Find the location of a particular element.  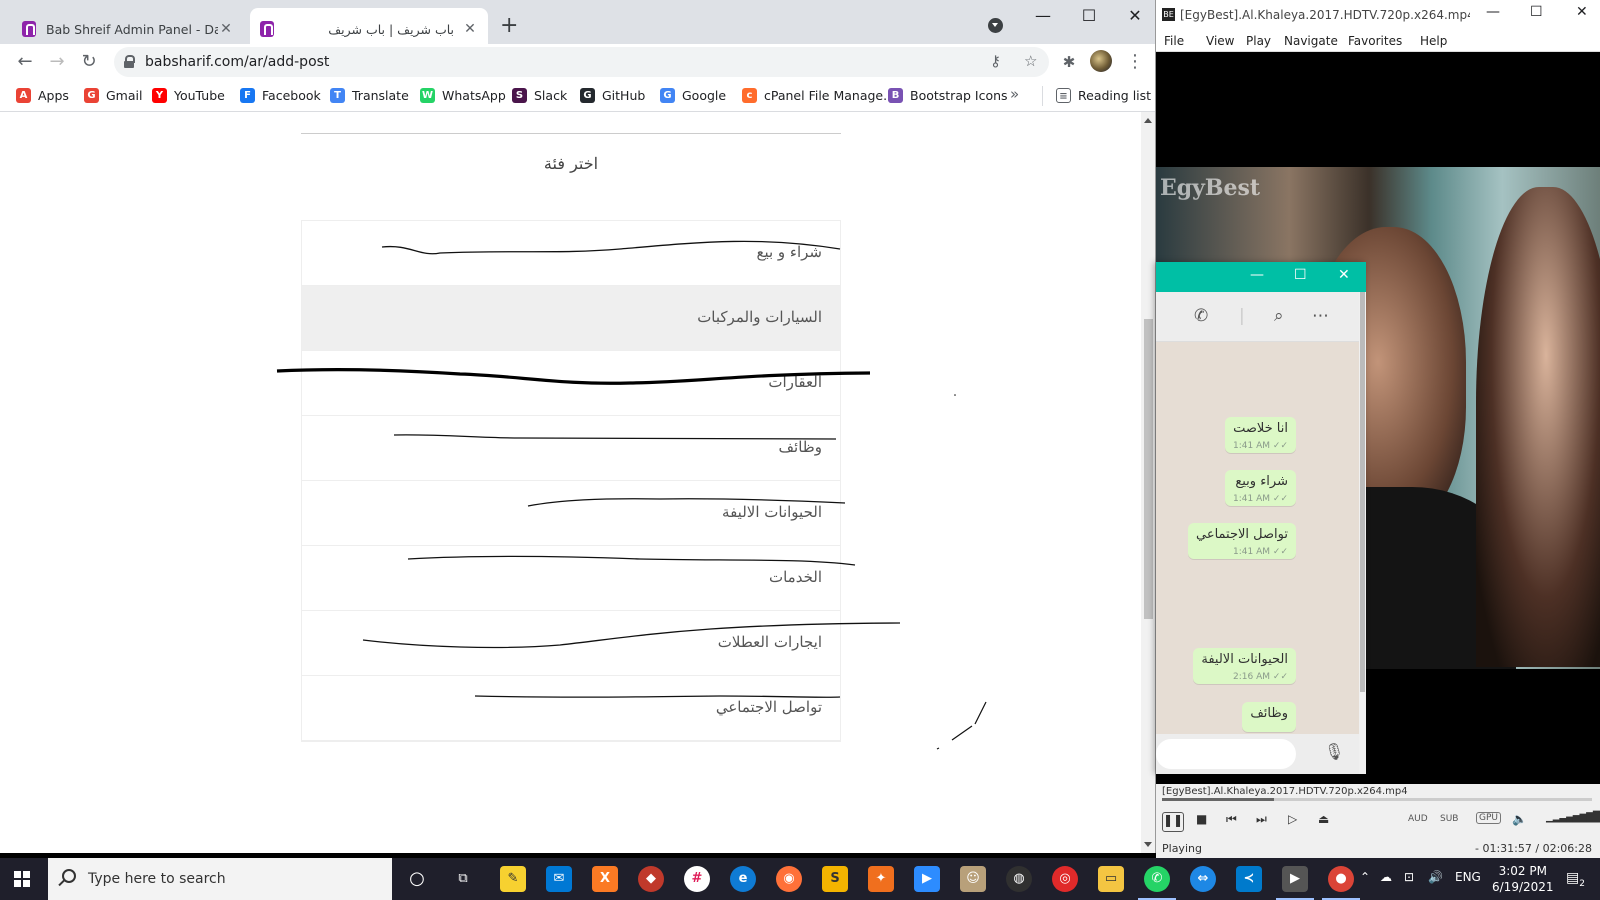

whatsapp-scrollbar is located at coordinates (1362, 533).